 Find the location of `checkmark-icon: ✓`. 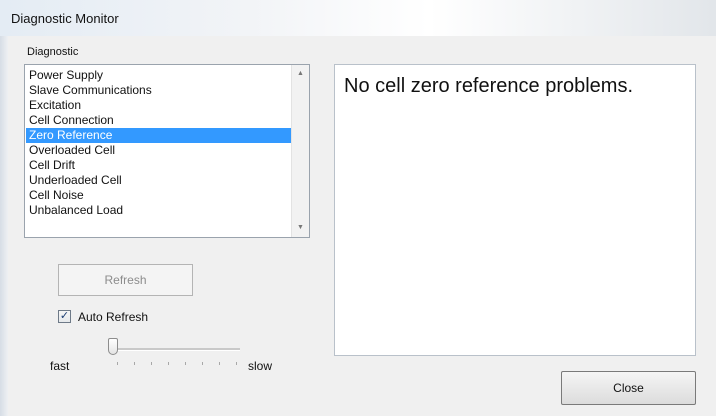

checkmark-icon: ✓ is located at coordinates (64, 316).